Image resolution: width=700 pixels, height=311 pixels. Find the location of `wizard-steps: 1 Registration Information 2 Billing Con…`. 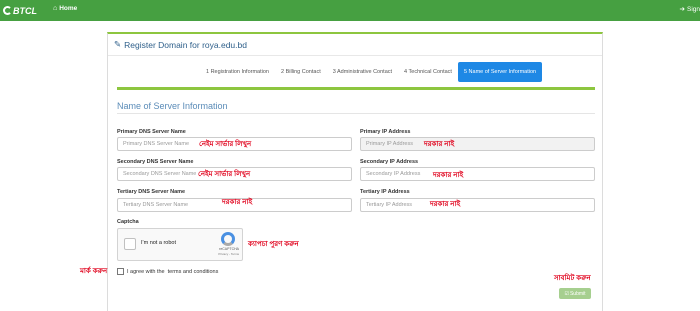

wizard-steps: 1 Registration Information 2 Billing Con… is located at coordinates (371, 72).